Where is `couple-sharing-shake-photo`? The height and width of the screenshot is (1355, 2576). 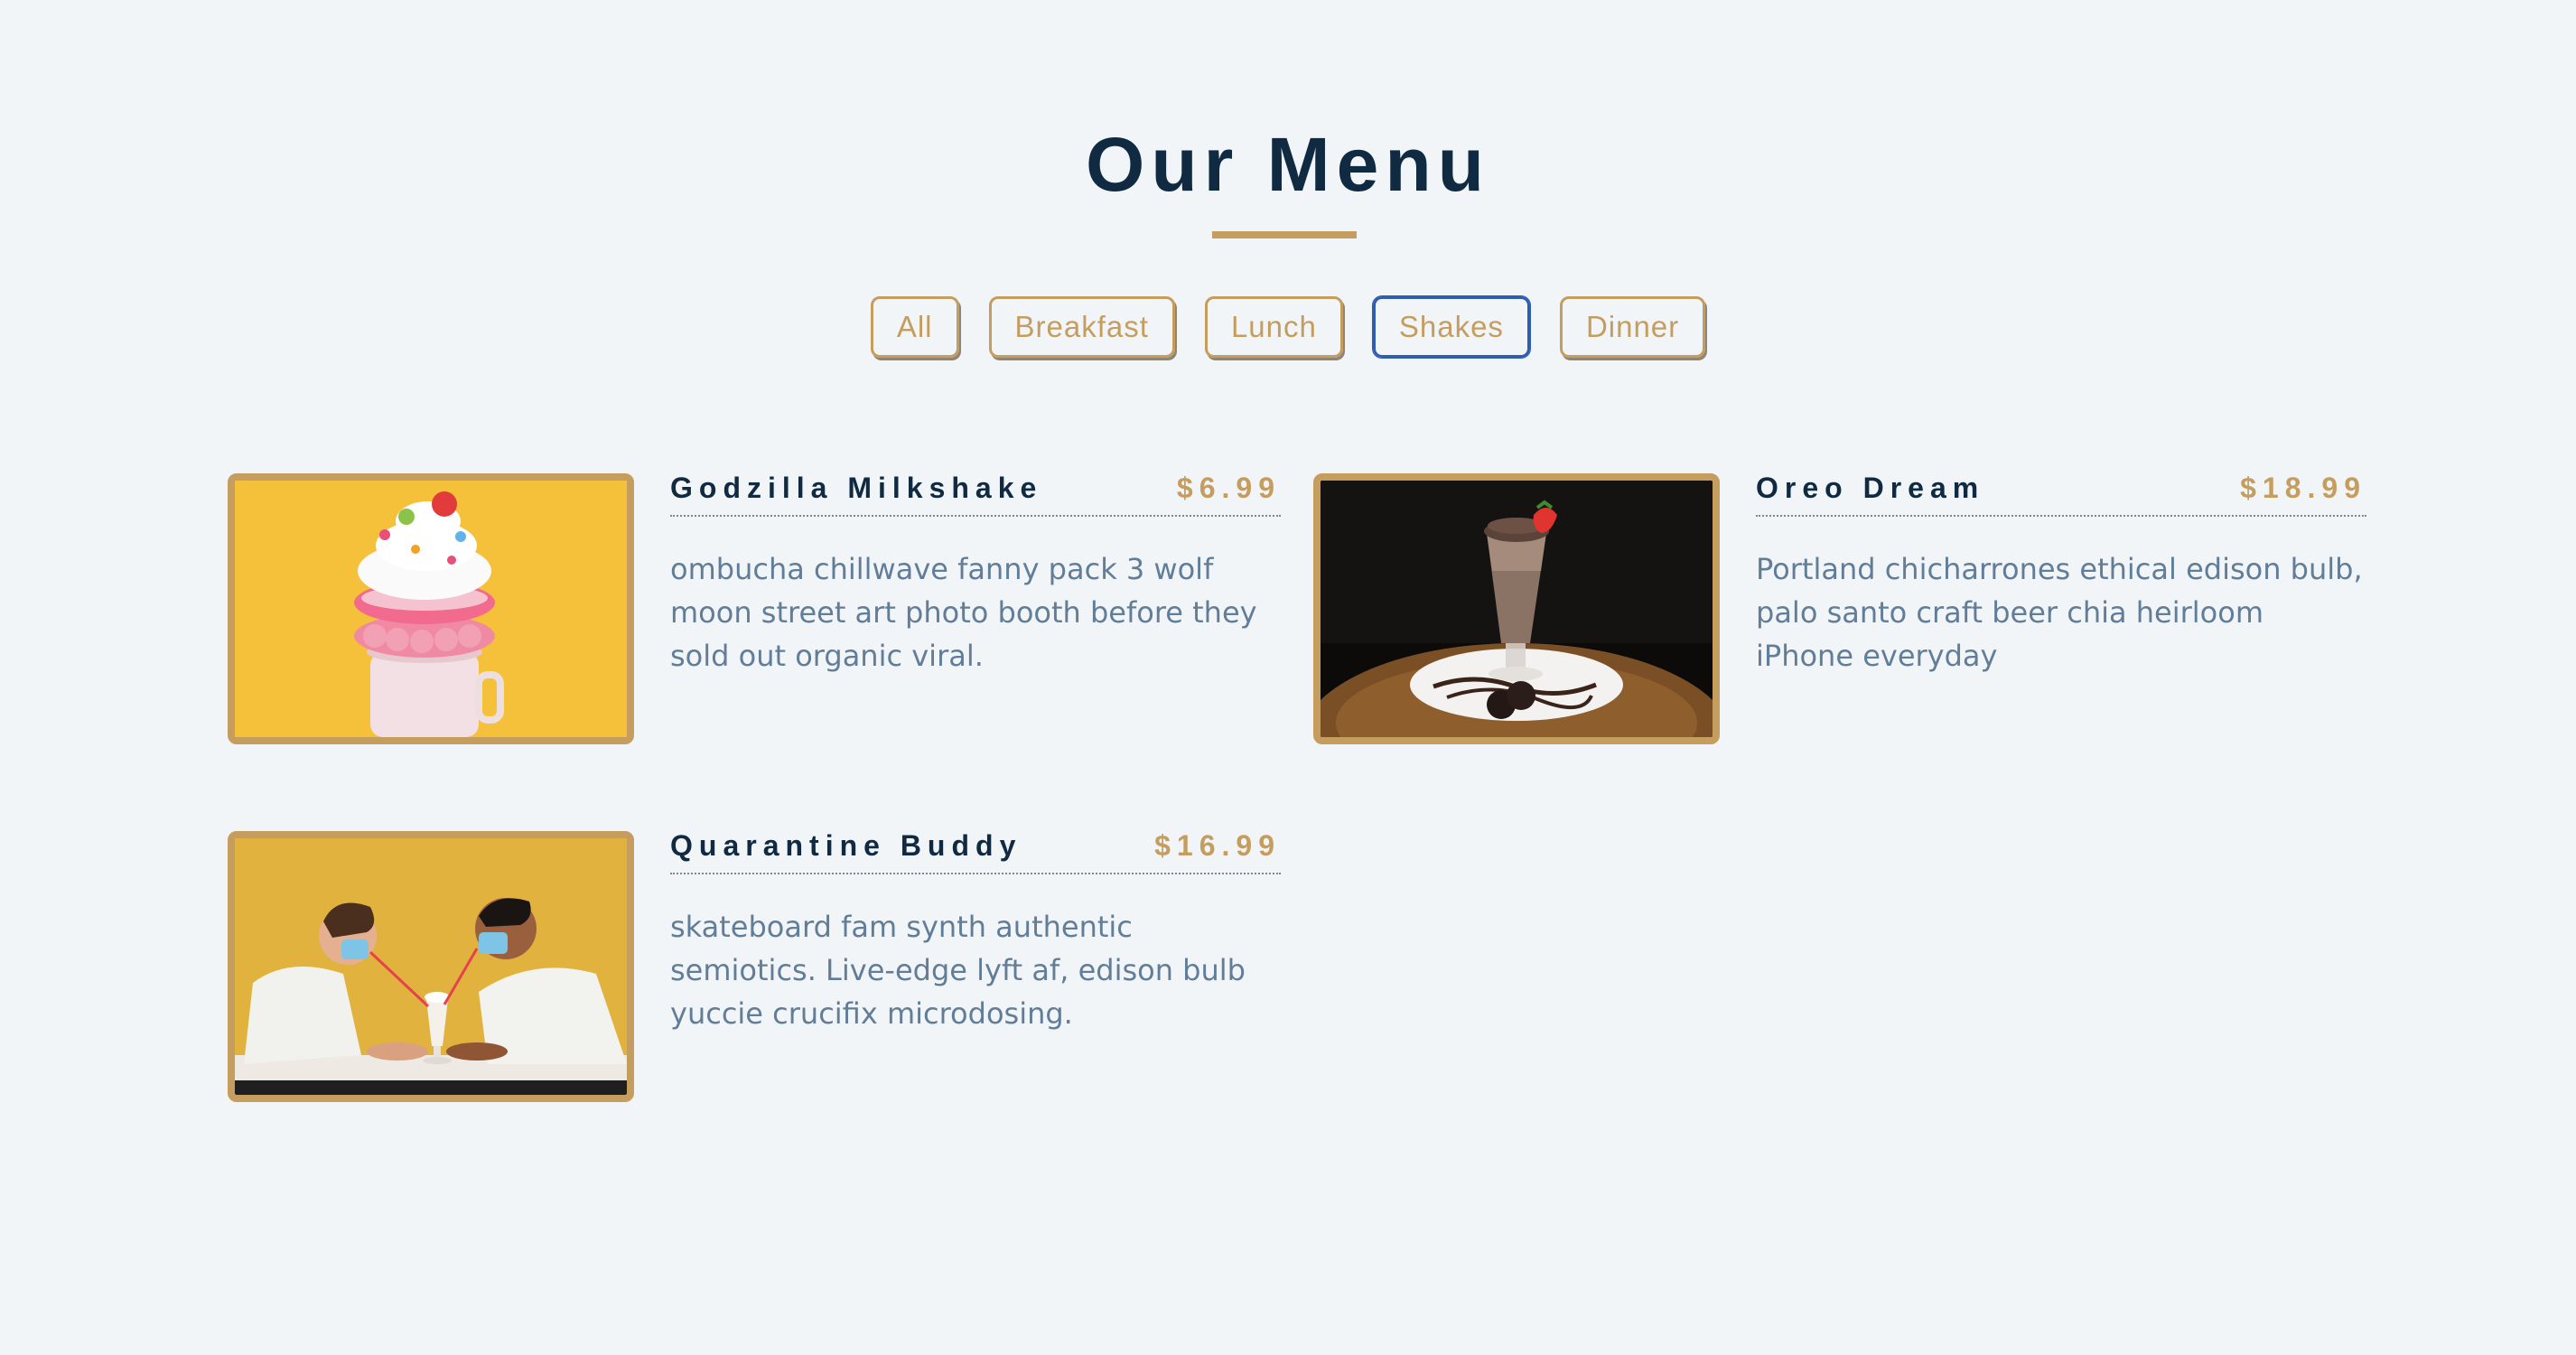 couple-sharing-shake-photo is located at coordinates (431, 966).